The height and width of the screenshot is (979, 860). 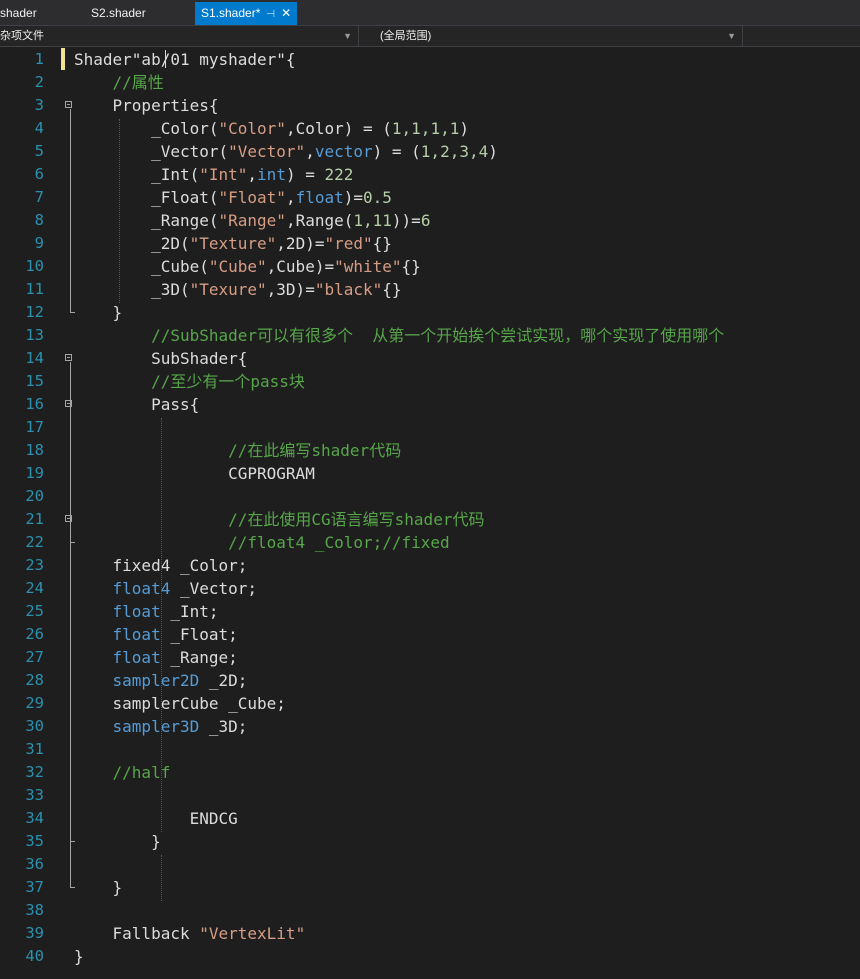 What do you see at coordinates (438, 335) in the screenshot?
I see `code-token: //SubShader可以有很多个 从第一个开始挨个尝试实现，哪个实现了使用哪个` at bounding box center [438, 335].